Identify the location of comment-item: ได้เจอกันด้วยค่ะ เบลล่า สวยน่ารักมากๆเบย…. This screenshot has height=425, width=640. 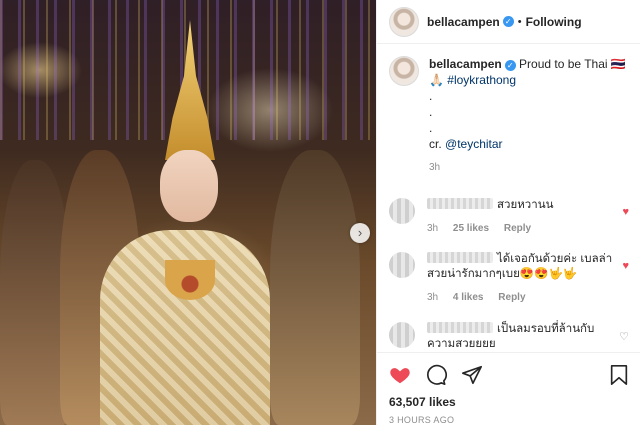
(512, 278).